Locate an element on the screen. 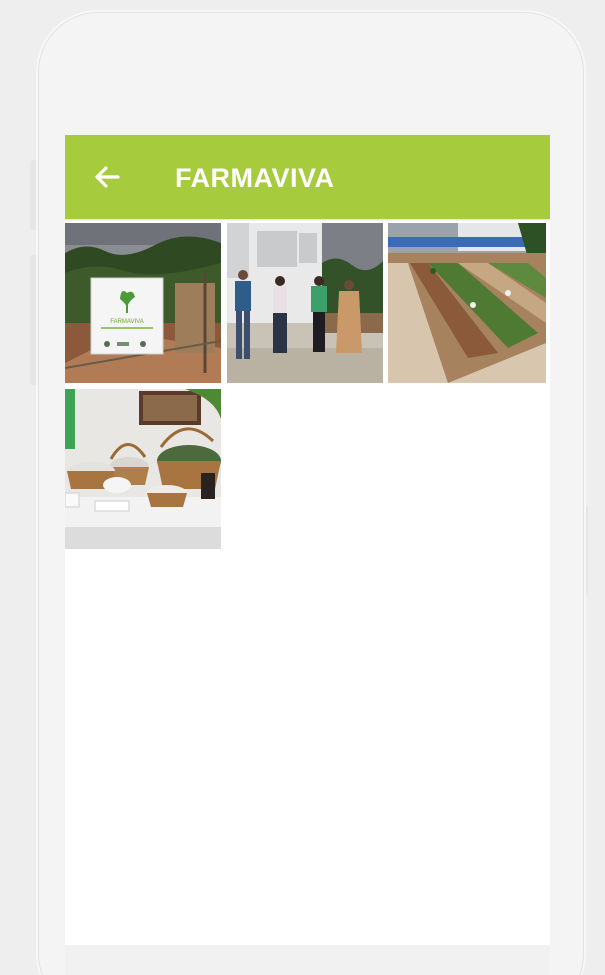  gallery-photo-baskets is located at coordinates (143, 469).